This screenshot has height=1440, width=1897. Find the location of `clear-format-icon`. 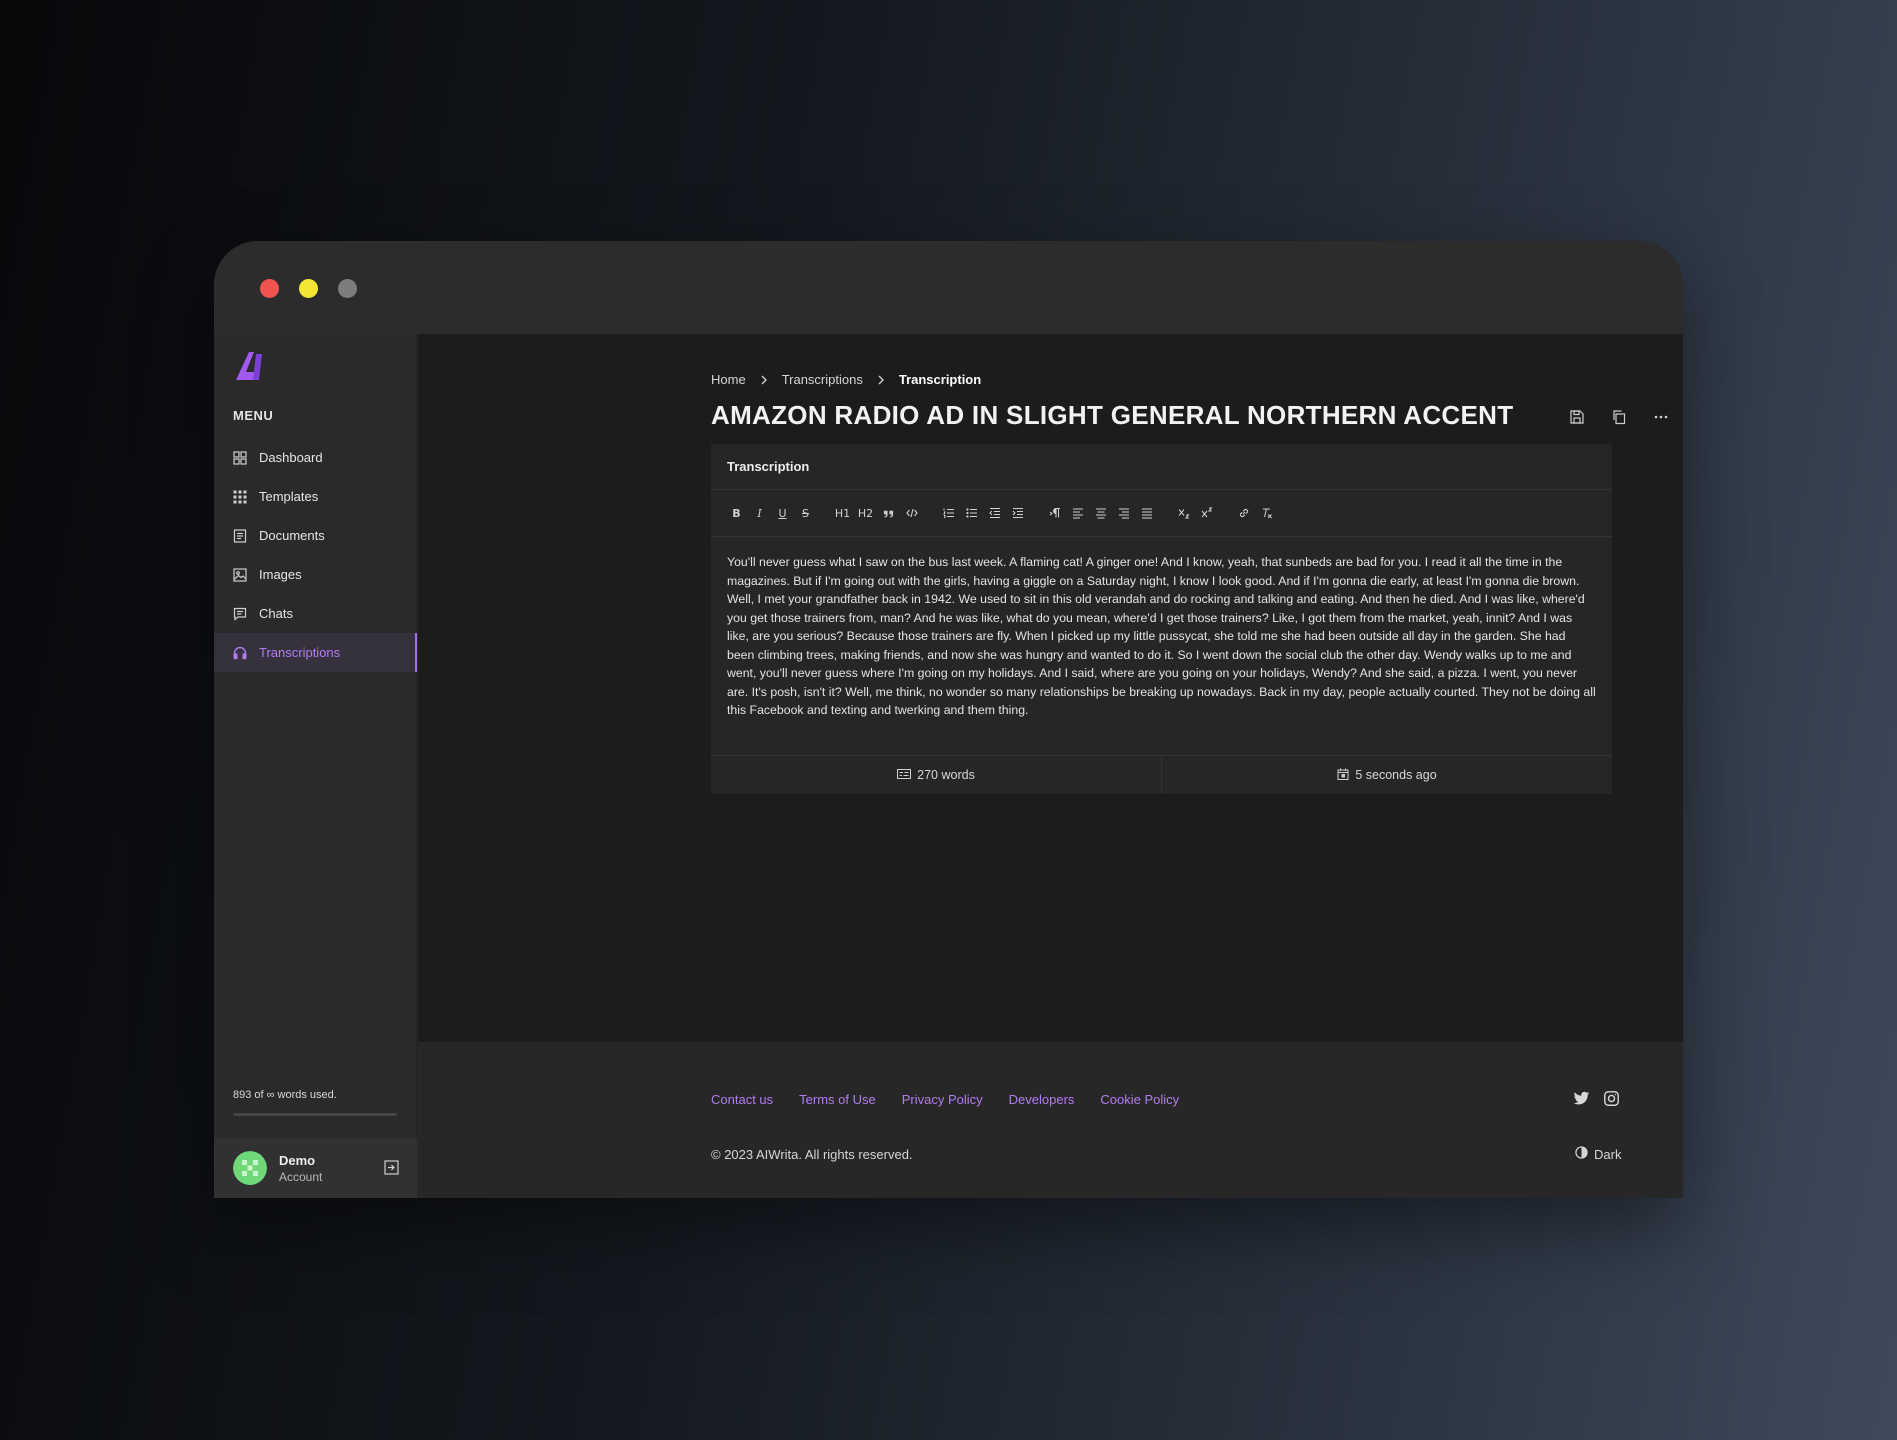

clear-format-icon is located at coordinates (1266, 513).